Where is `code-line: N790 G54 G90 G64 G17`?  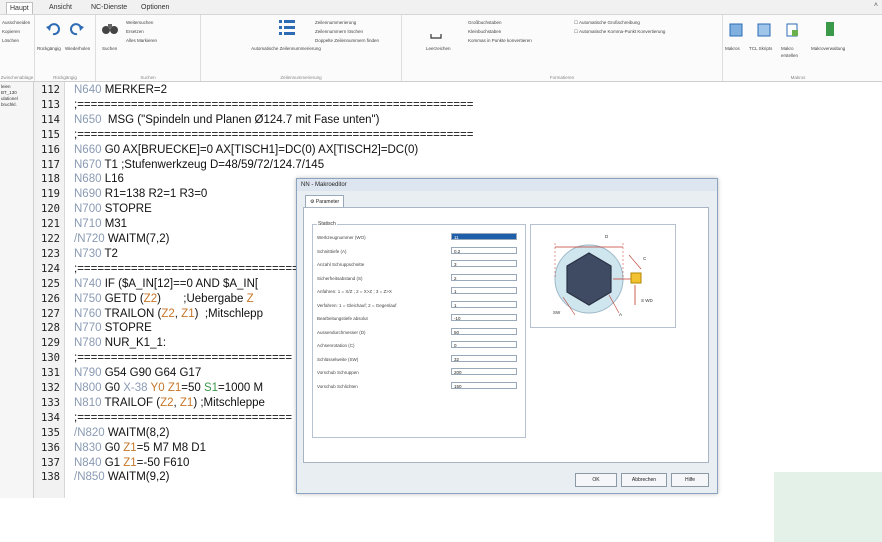
code-line: N790 G54 G90 G64 G17 is located at coordinates (137, 373).